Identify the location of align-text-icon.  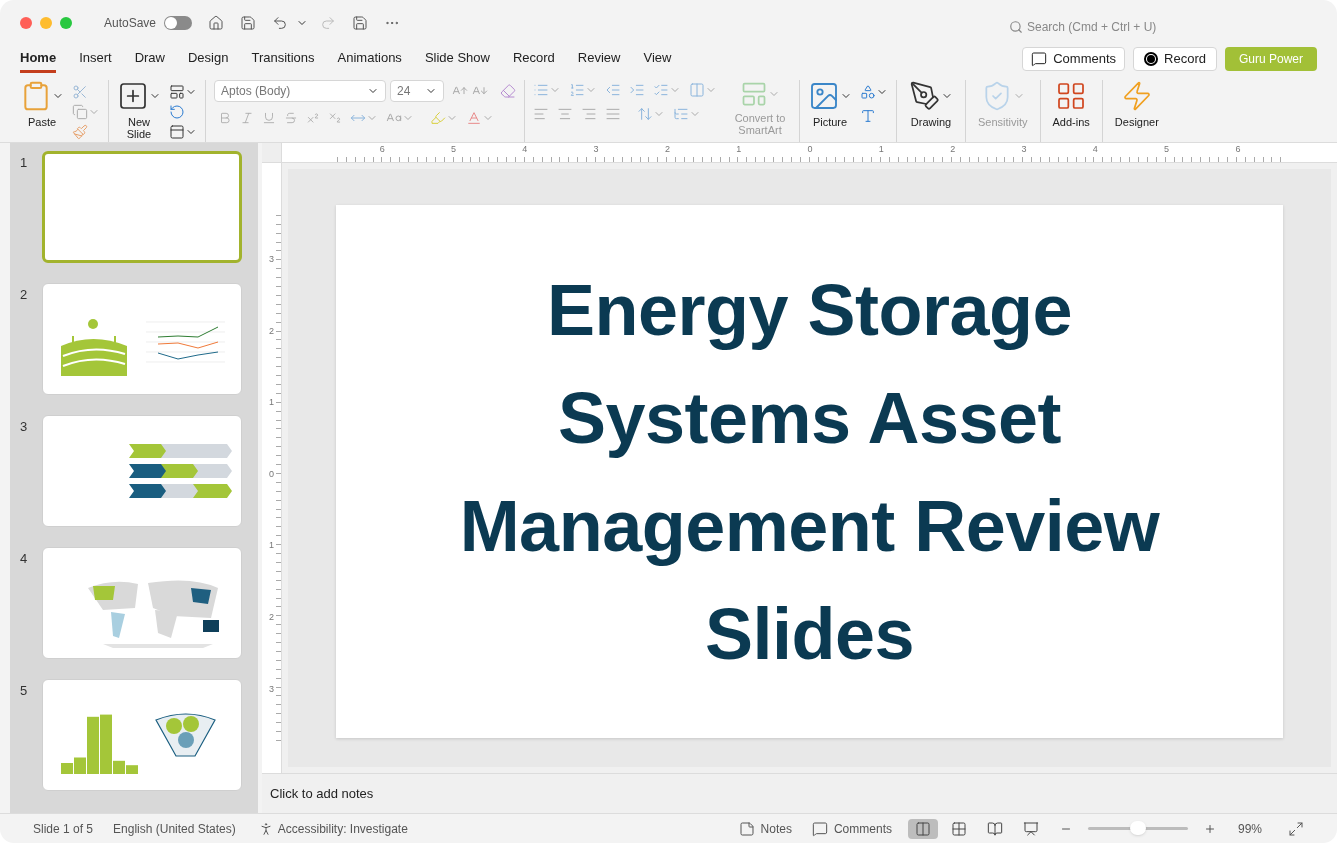
(681, 114).